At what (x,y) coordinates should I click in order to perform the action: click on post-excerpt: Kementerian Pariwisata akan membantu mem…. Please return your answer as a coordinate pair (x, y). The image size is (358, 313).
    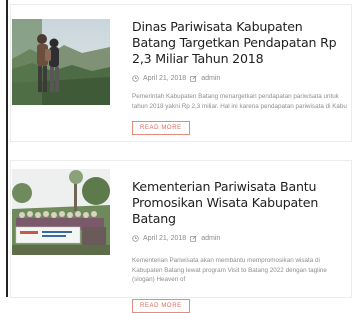
    Looking at the image, I should click on (229, 270).